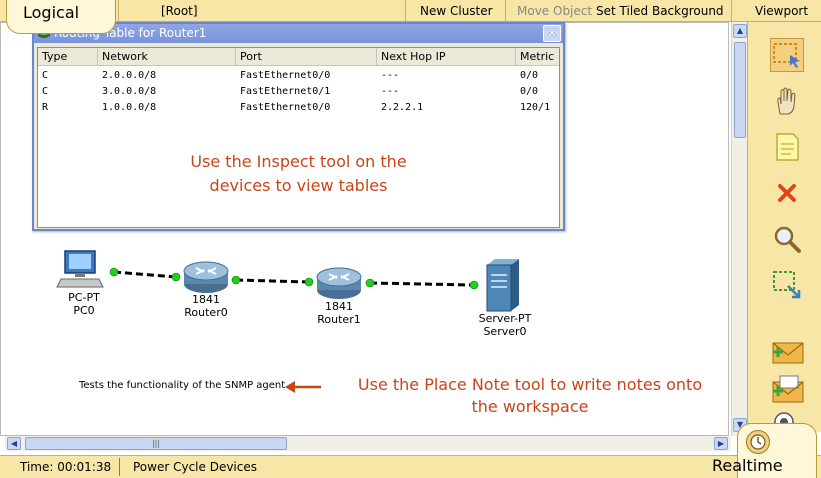  What do you see at coordinates (285, 91) in the screenshot?
I see `cell-port: FastEthernet0/1` at bounding box center [285, 91].